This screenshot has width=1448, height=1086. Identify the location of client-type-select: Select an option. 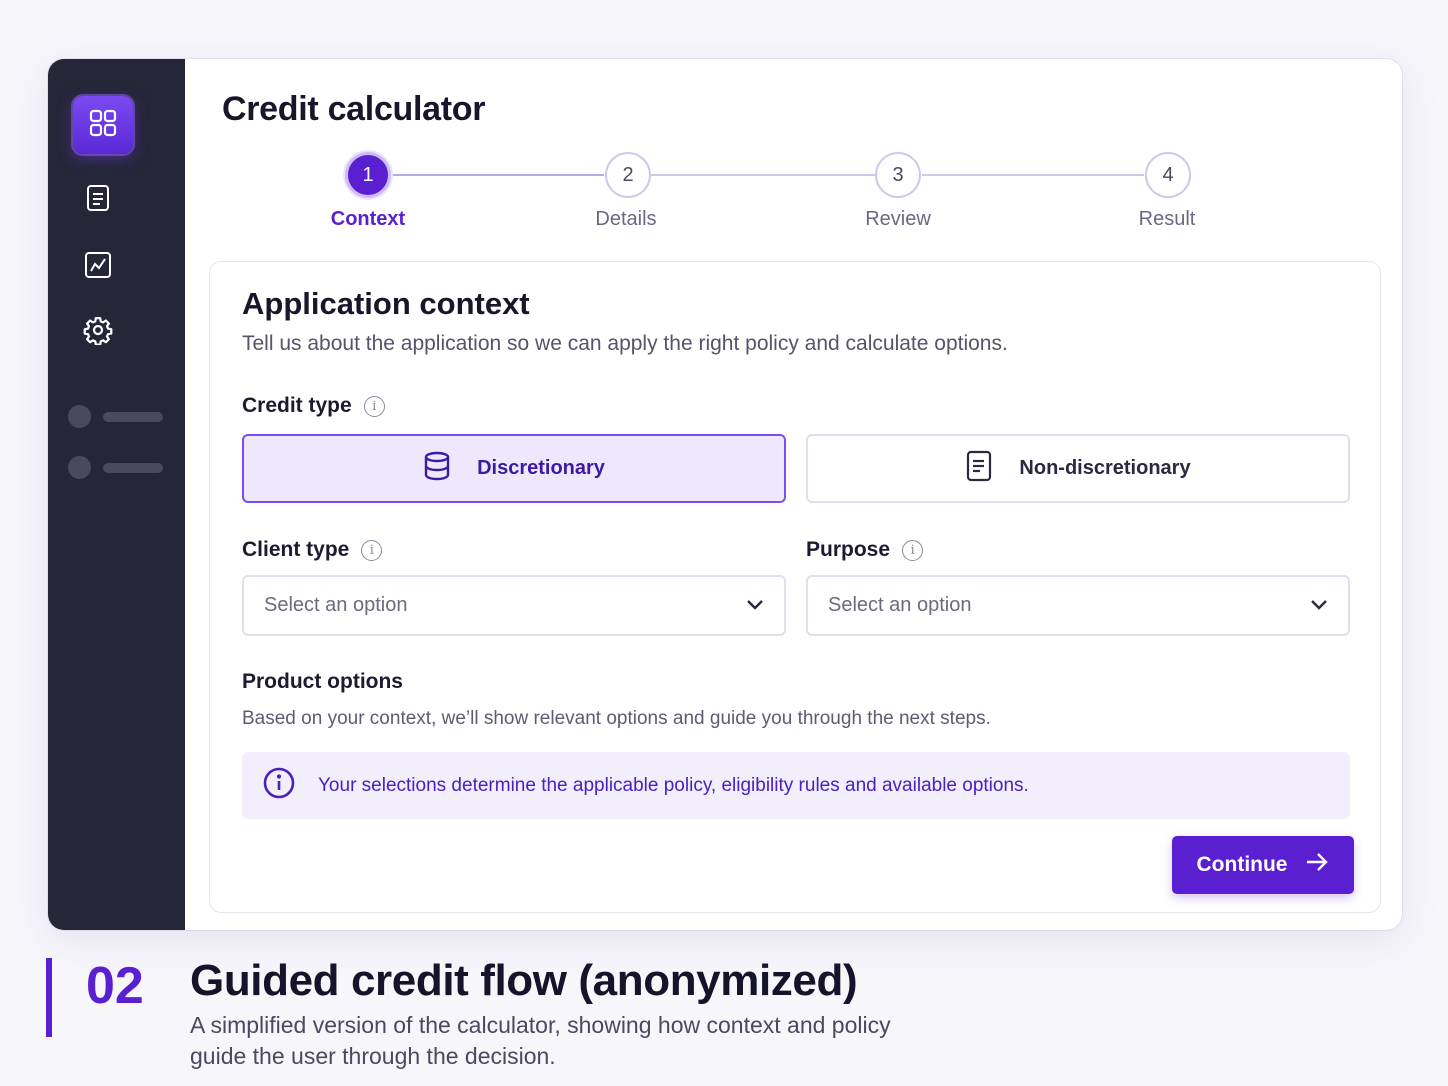
(514, 605).